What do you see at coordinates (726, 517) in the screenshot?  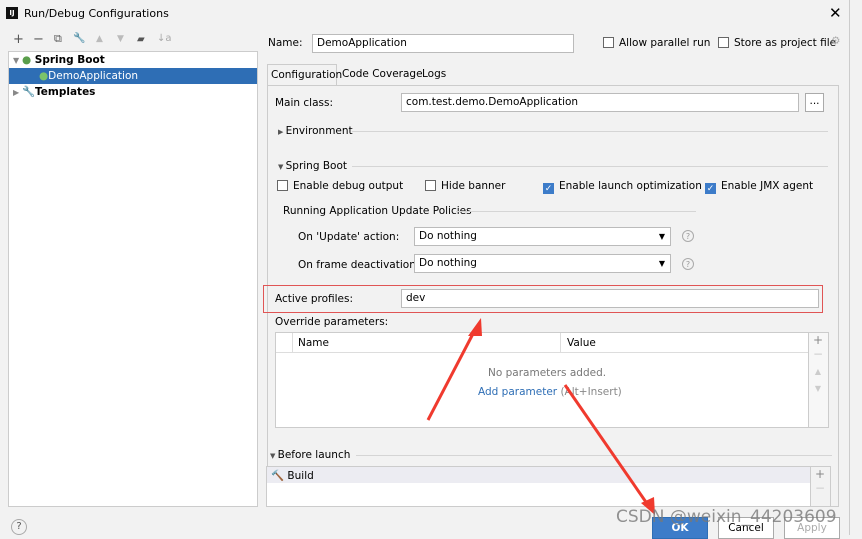 I see `watermark: CSDN @weixin_44203609` at bounding box center [726, 517].